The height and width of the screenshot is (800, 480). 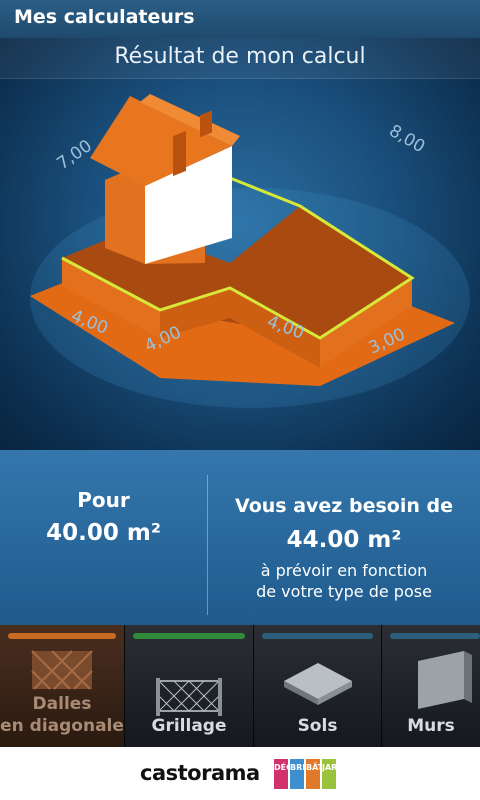 What do you see at coordinates (338, 774) in the screenshot?
I see `brand-tag-jardin: JARDIN` at bounding box center [338, 774].